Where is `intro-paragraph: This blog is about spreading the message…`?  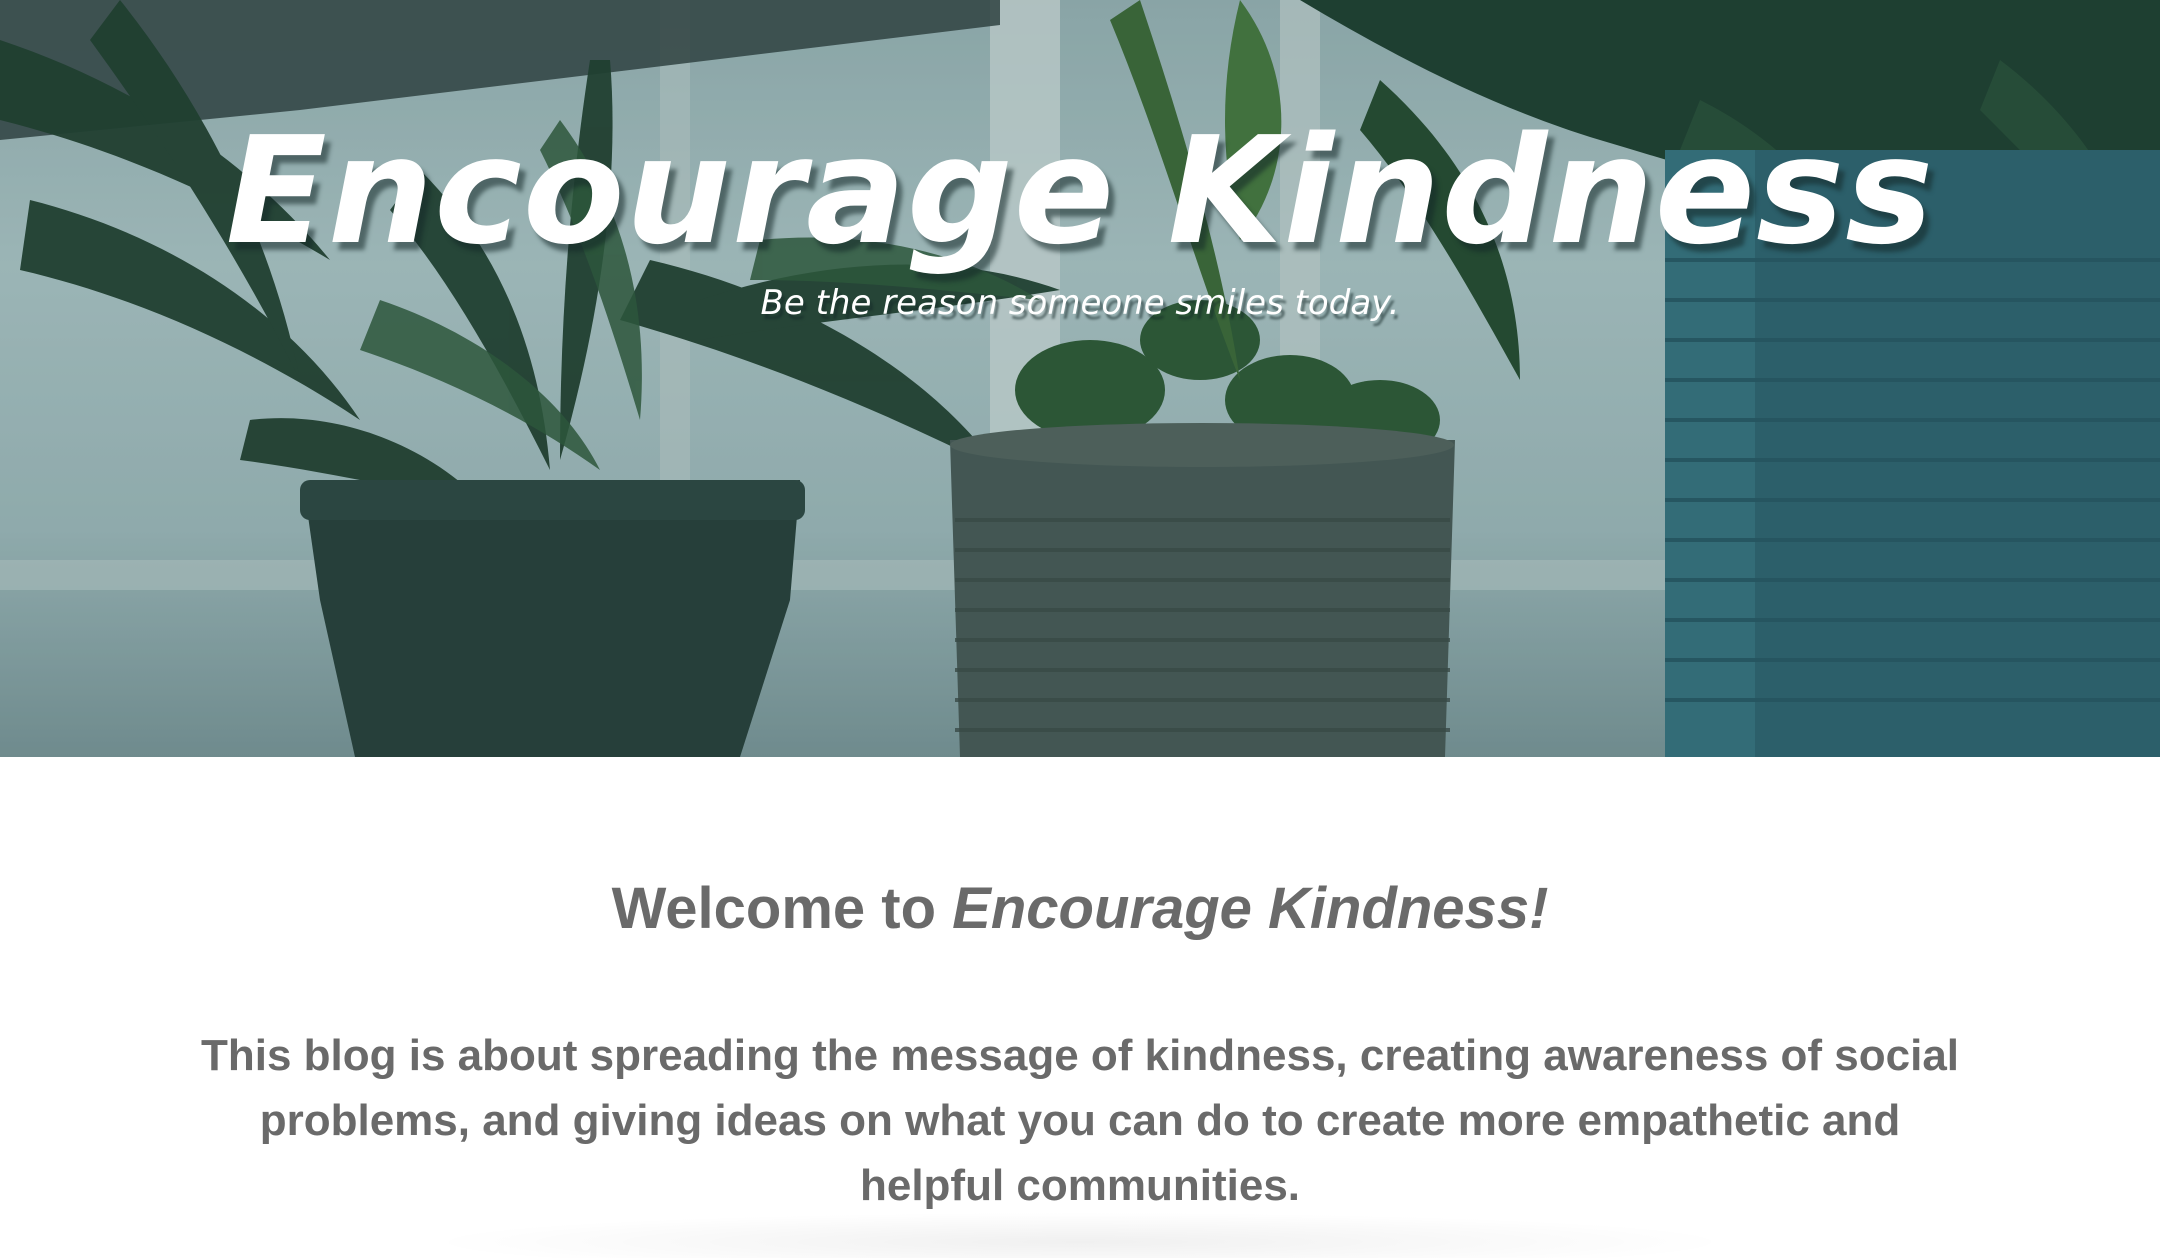
intro-paragraph: This blog is about spreading the message… is located at coordinates (1080, 1120).